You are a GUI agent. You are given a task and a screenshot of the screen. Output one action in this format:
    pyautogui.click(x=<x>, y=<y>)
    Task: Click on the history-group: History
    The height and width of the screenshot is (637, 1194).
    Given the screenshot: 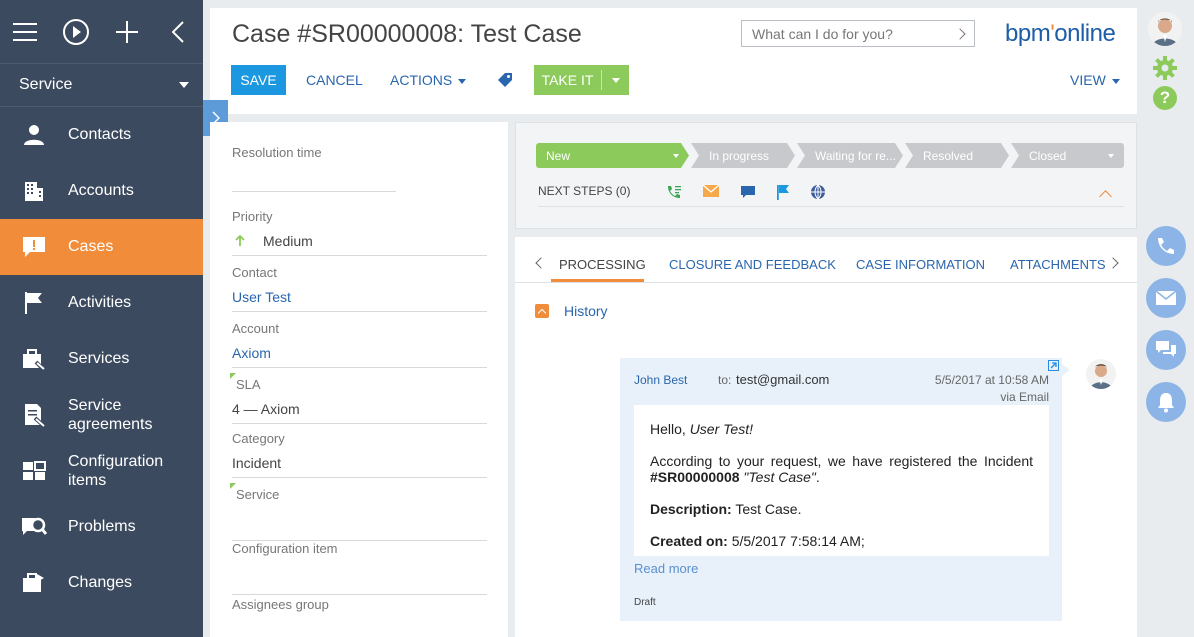 What is the action you would take?
    pyautogui.click(x=571, y=311)
    